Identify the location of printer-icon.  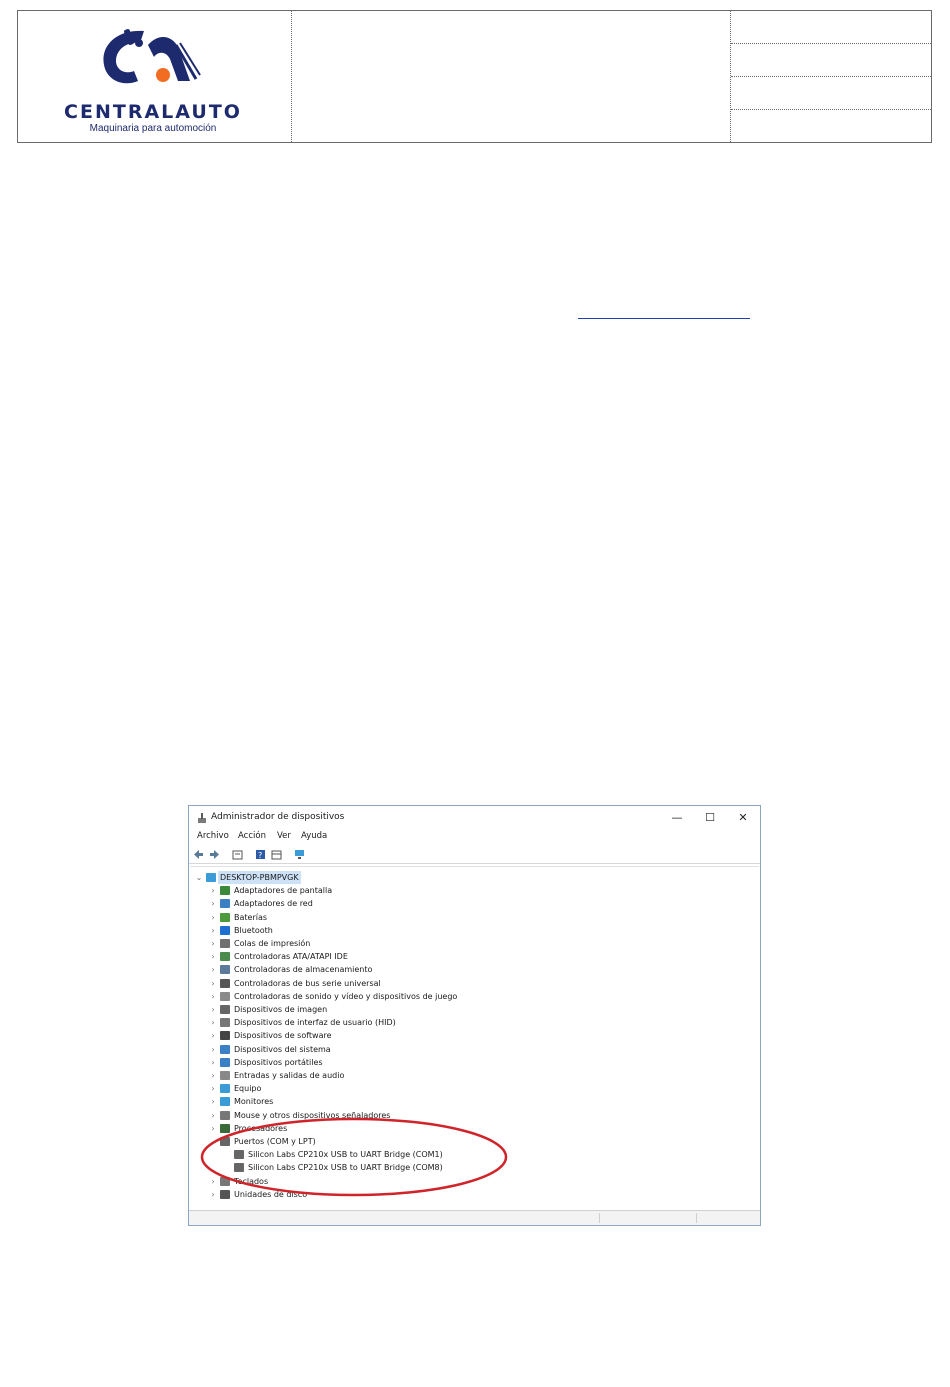
(225, 943).